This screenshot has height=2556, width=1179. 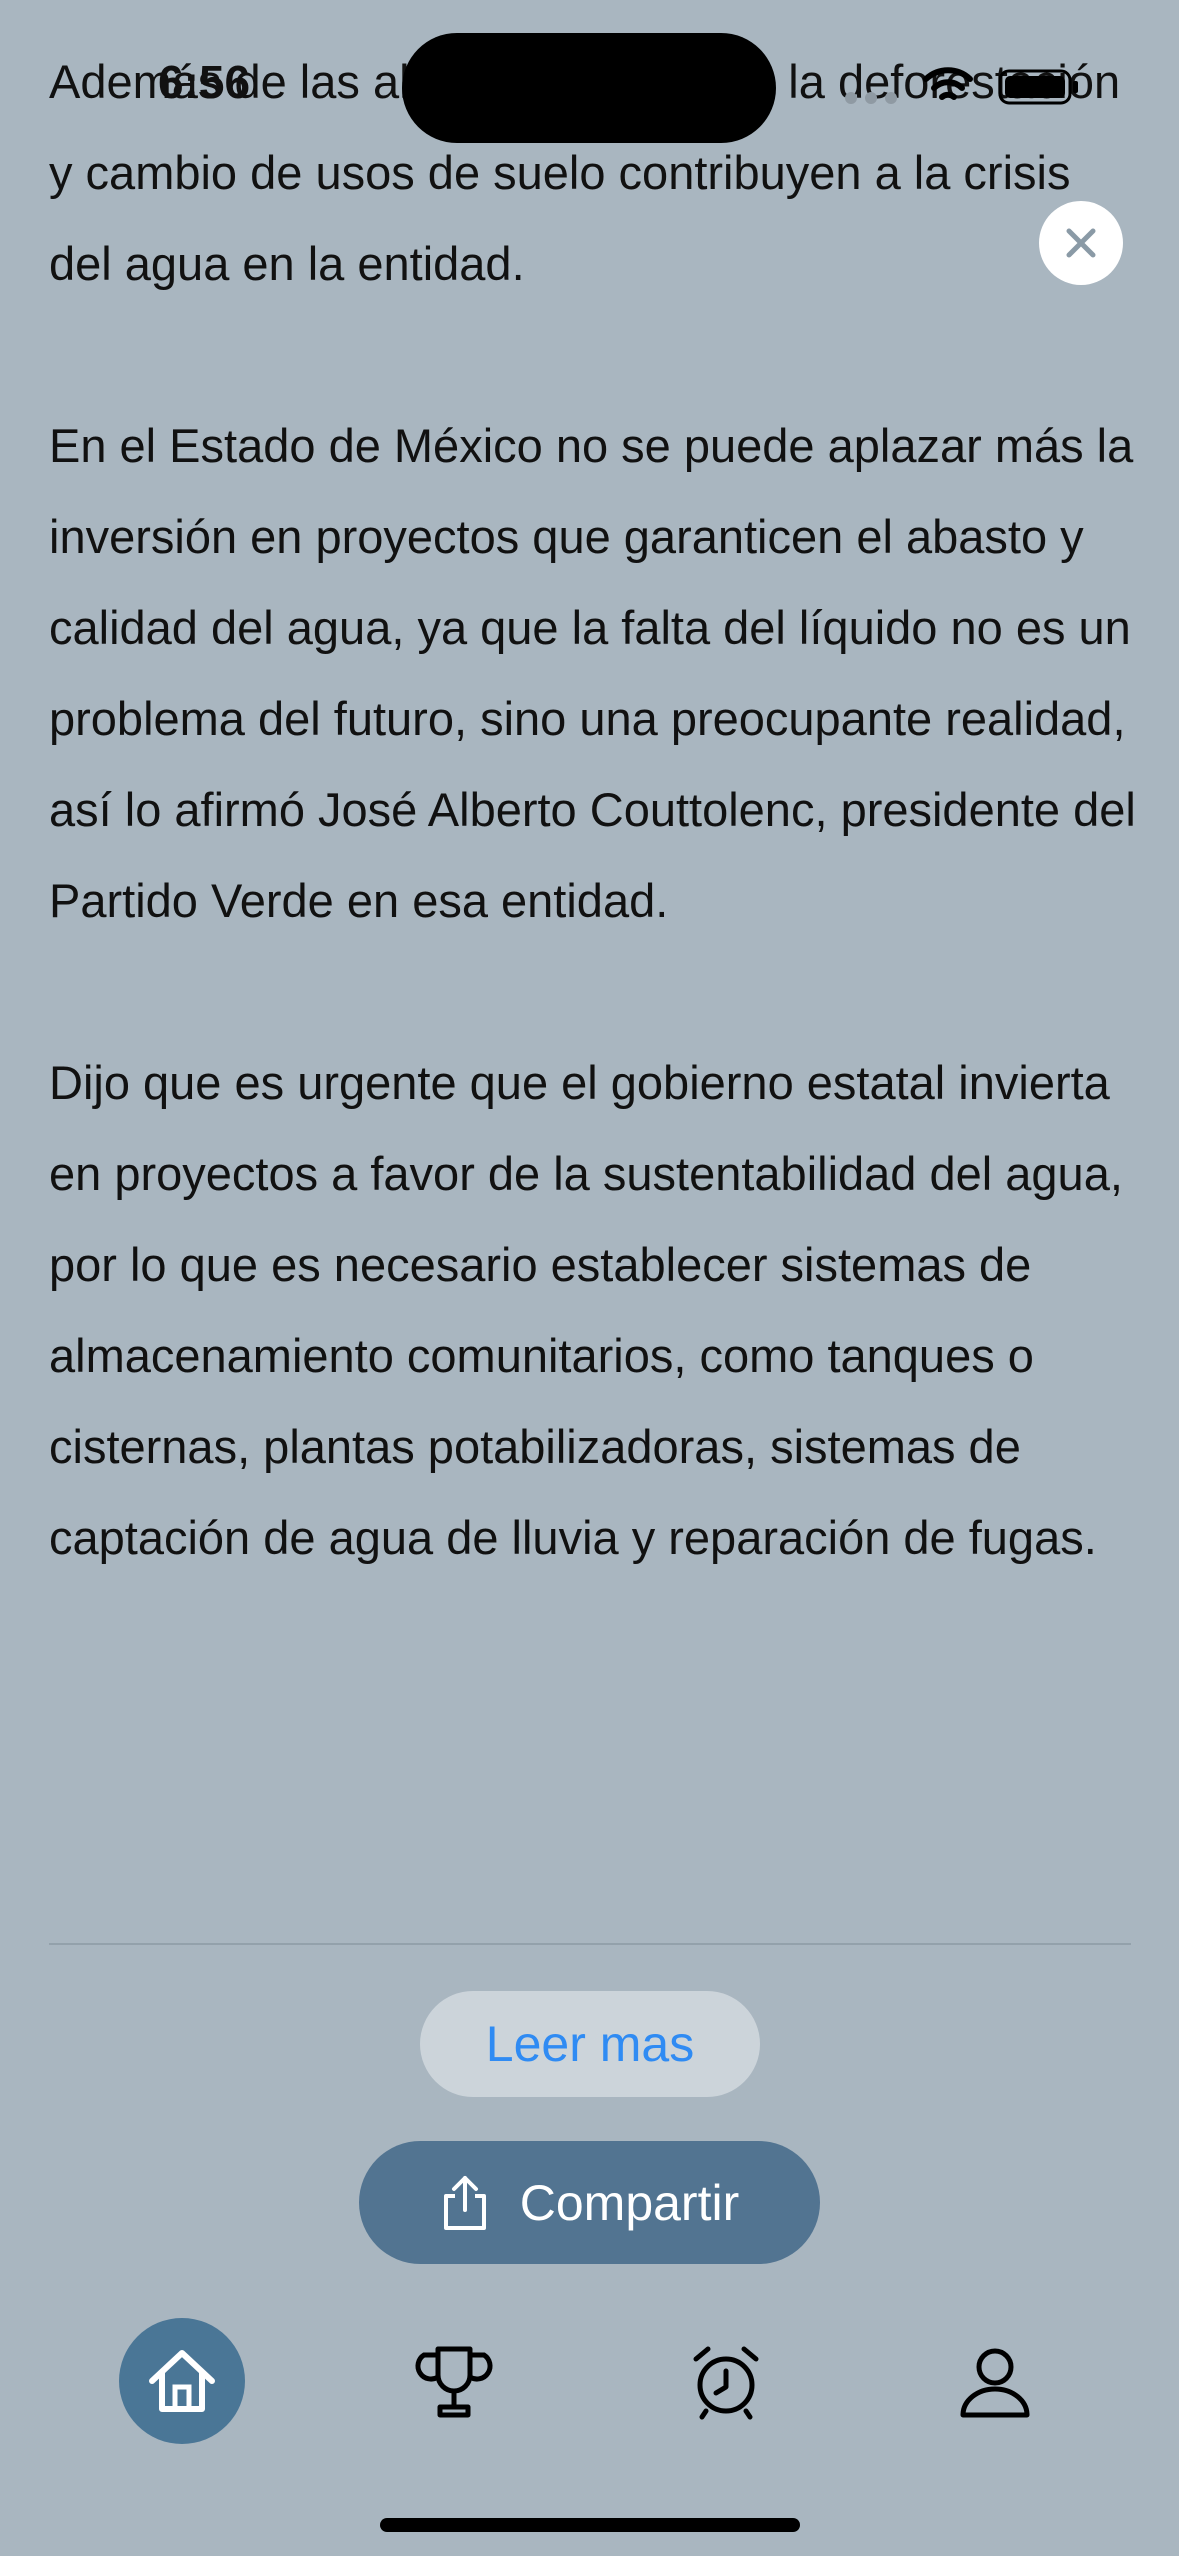 What do you see at coordinates (464, 2202) in the screenshot?
I see `share-icon` at bounding box center [464, 2202].